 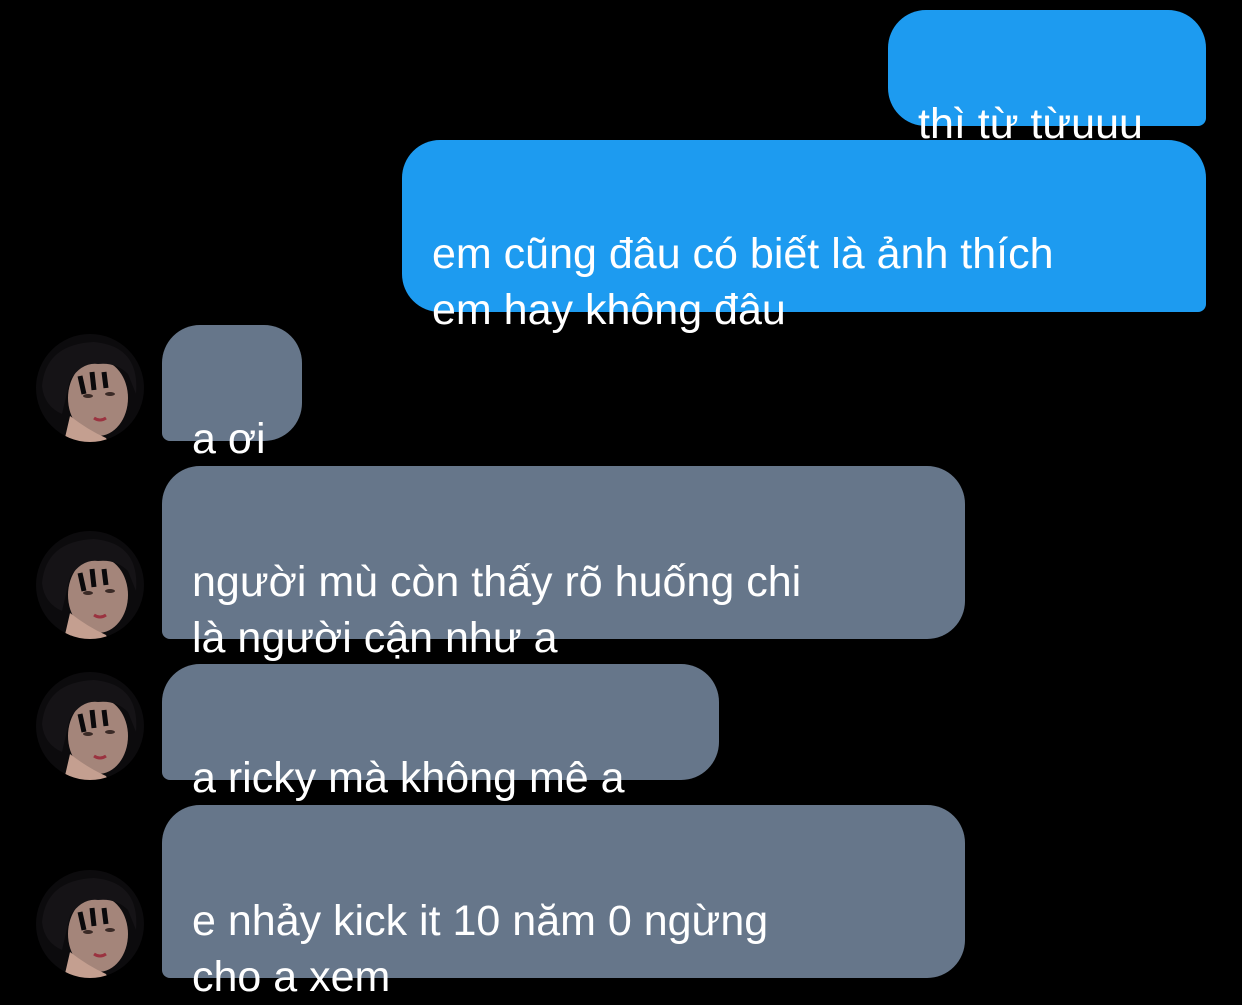 What do you see at coordinates (1047, 79) in the screenshot?
I see `message-bubble-sent: thì từ từuuu` at bounding box center [1047, 79].